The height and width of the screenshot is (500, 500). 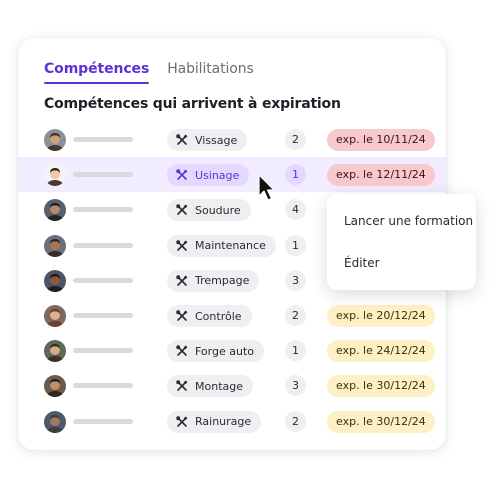 What do you see at coordinates (381, 316) in the screenshot?
I see `expiry-badge: exp. le 20/12/24` at bounding box center [381, 316].